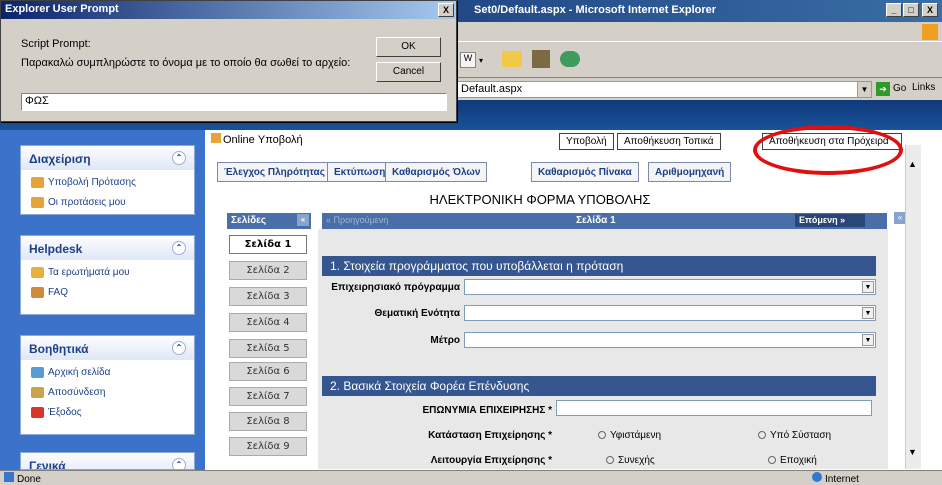 The height and width of the screenshot is (485, 942). What do you see at coordinates (894, 10) in the screenshot?
I see `minimize-button: _` at bounding box center [894, 10].